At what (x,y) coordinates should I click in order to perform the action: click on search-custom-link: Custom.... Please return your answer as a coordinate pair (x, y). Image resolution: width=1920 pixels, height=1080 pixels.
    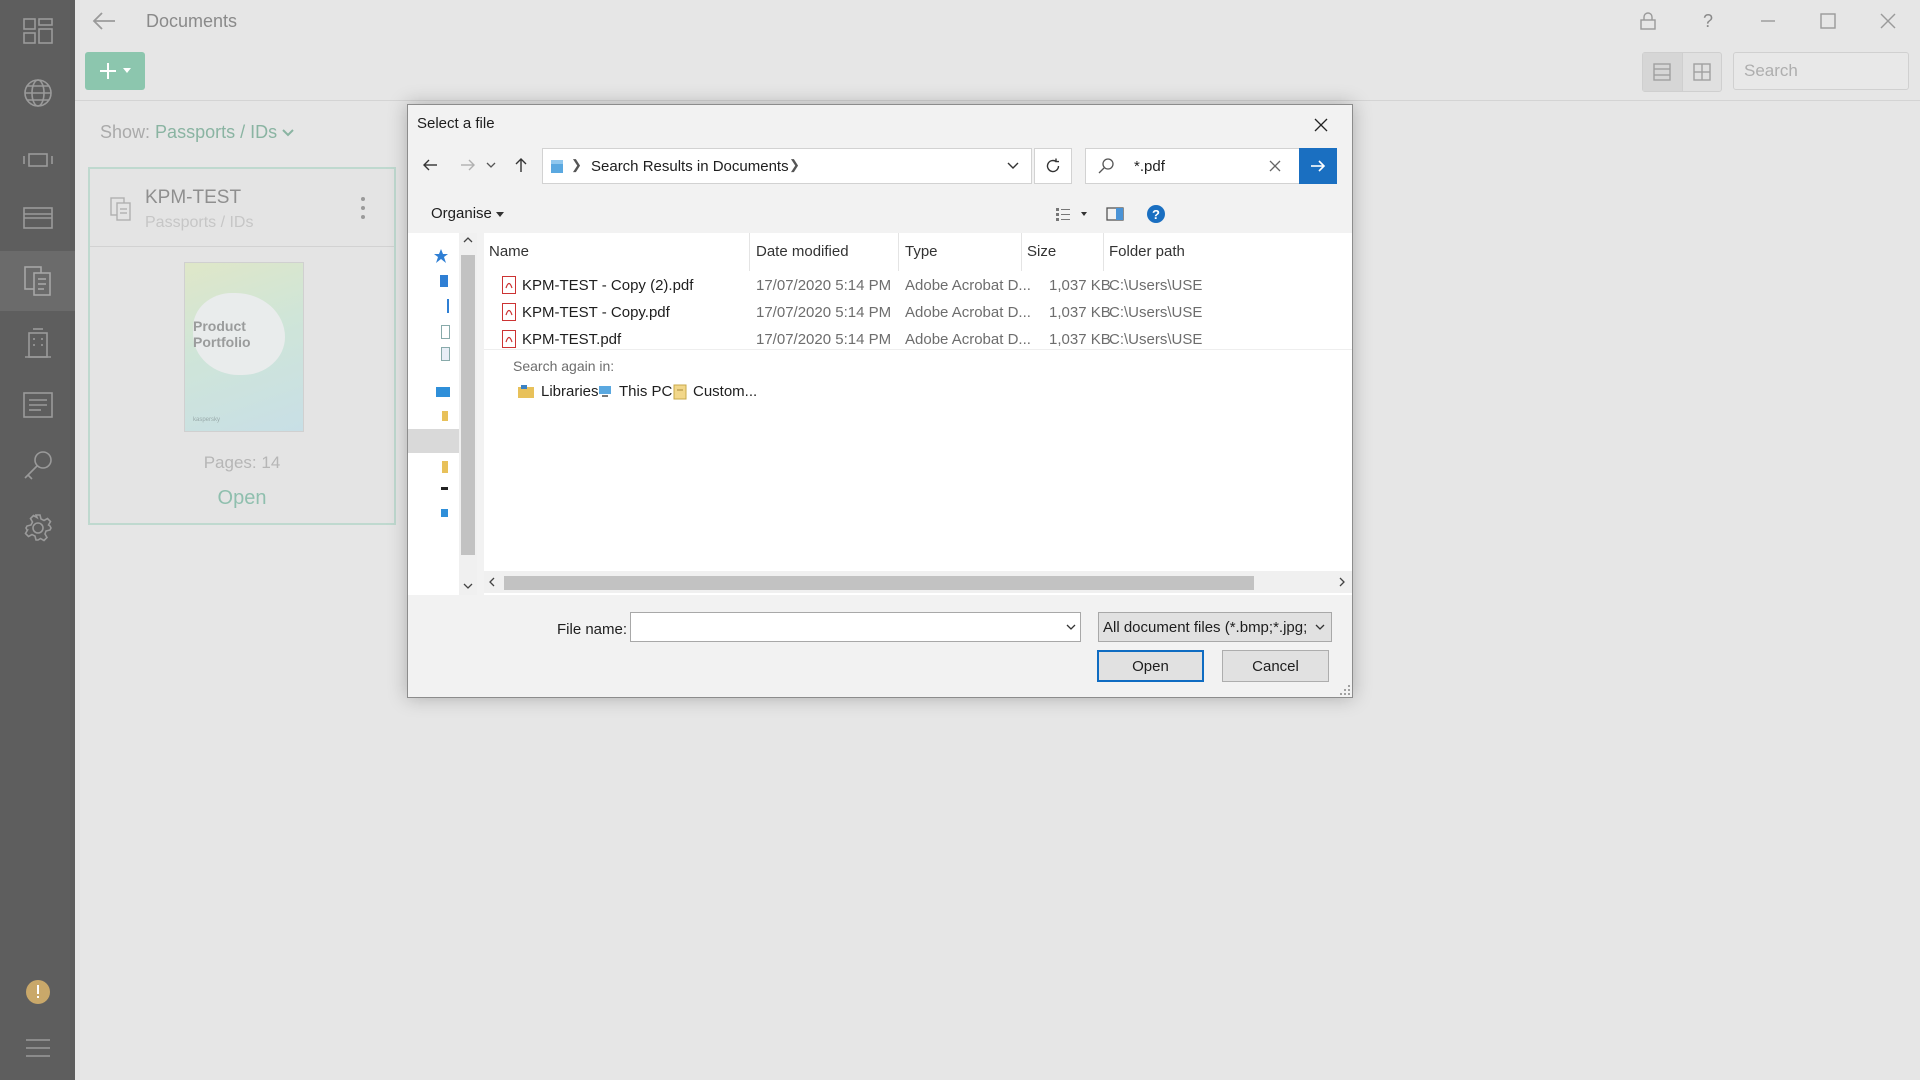
    Looking at the image, I should click on (715, 391).